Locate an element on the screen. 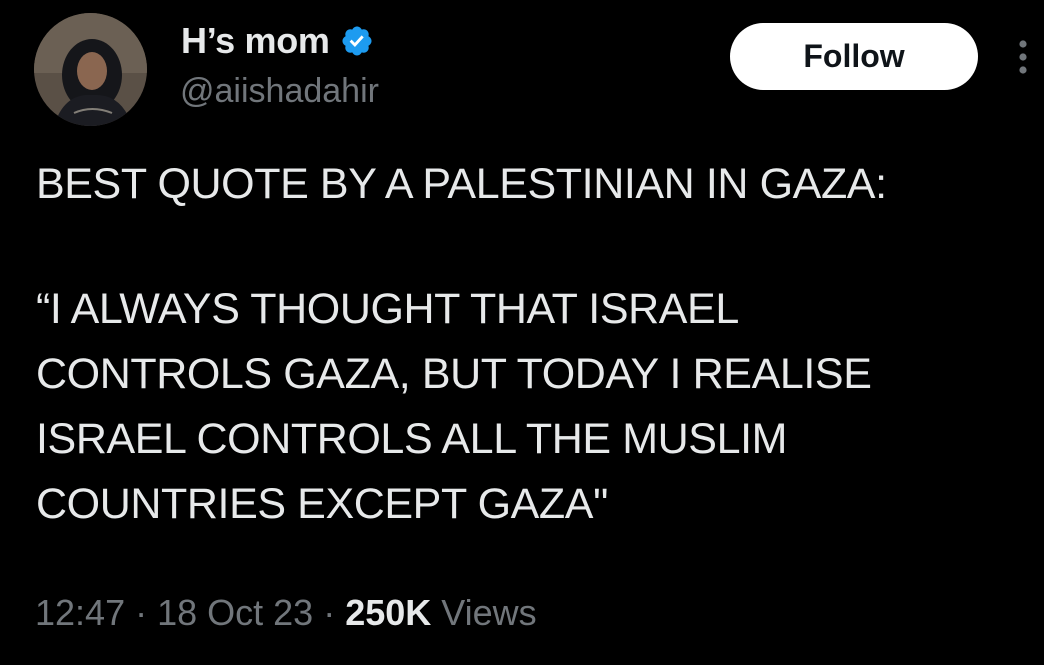 This screenshot has width=1044, height=665. tweet-line: BEST QUOTE BY A PALESTINIAN IN GAZA: is located at coordinates (461, 184).